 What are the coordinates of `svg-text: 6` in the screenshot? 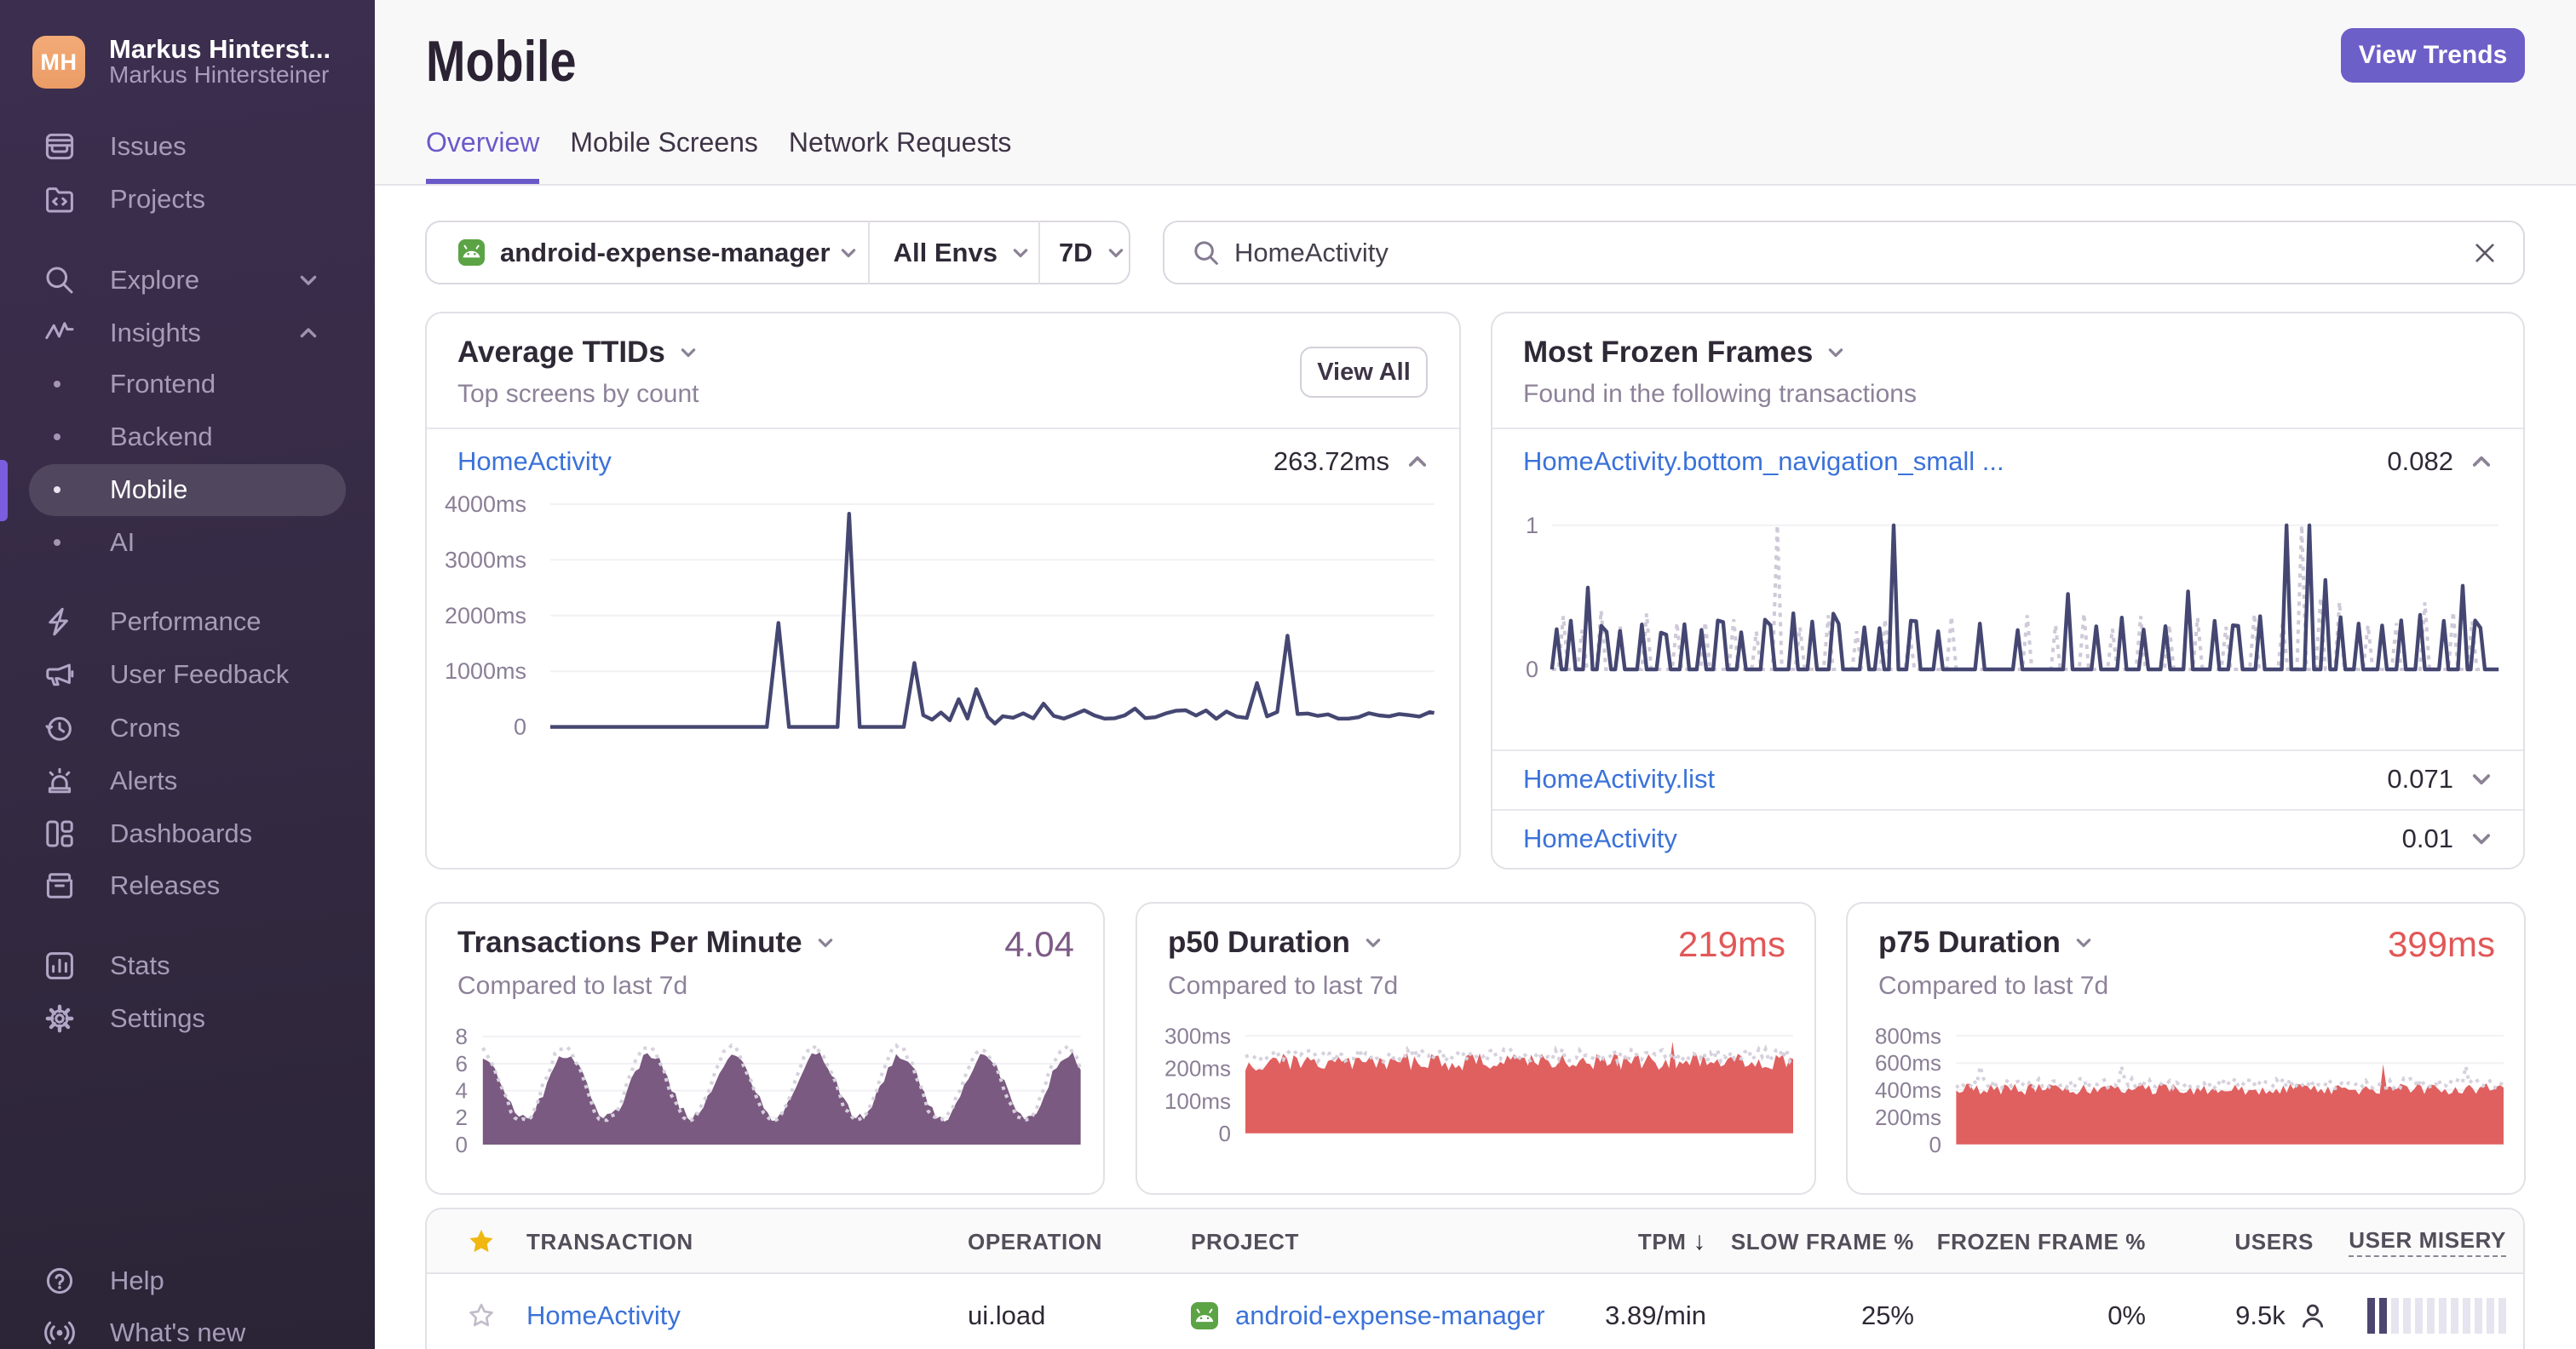 It's located at (462, 1063).